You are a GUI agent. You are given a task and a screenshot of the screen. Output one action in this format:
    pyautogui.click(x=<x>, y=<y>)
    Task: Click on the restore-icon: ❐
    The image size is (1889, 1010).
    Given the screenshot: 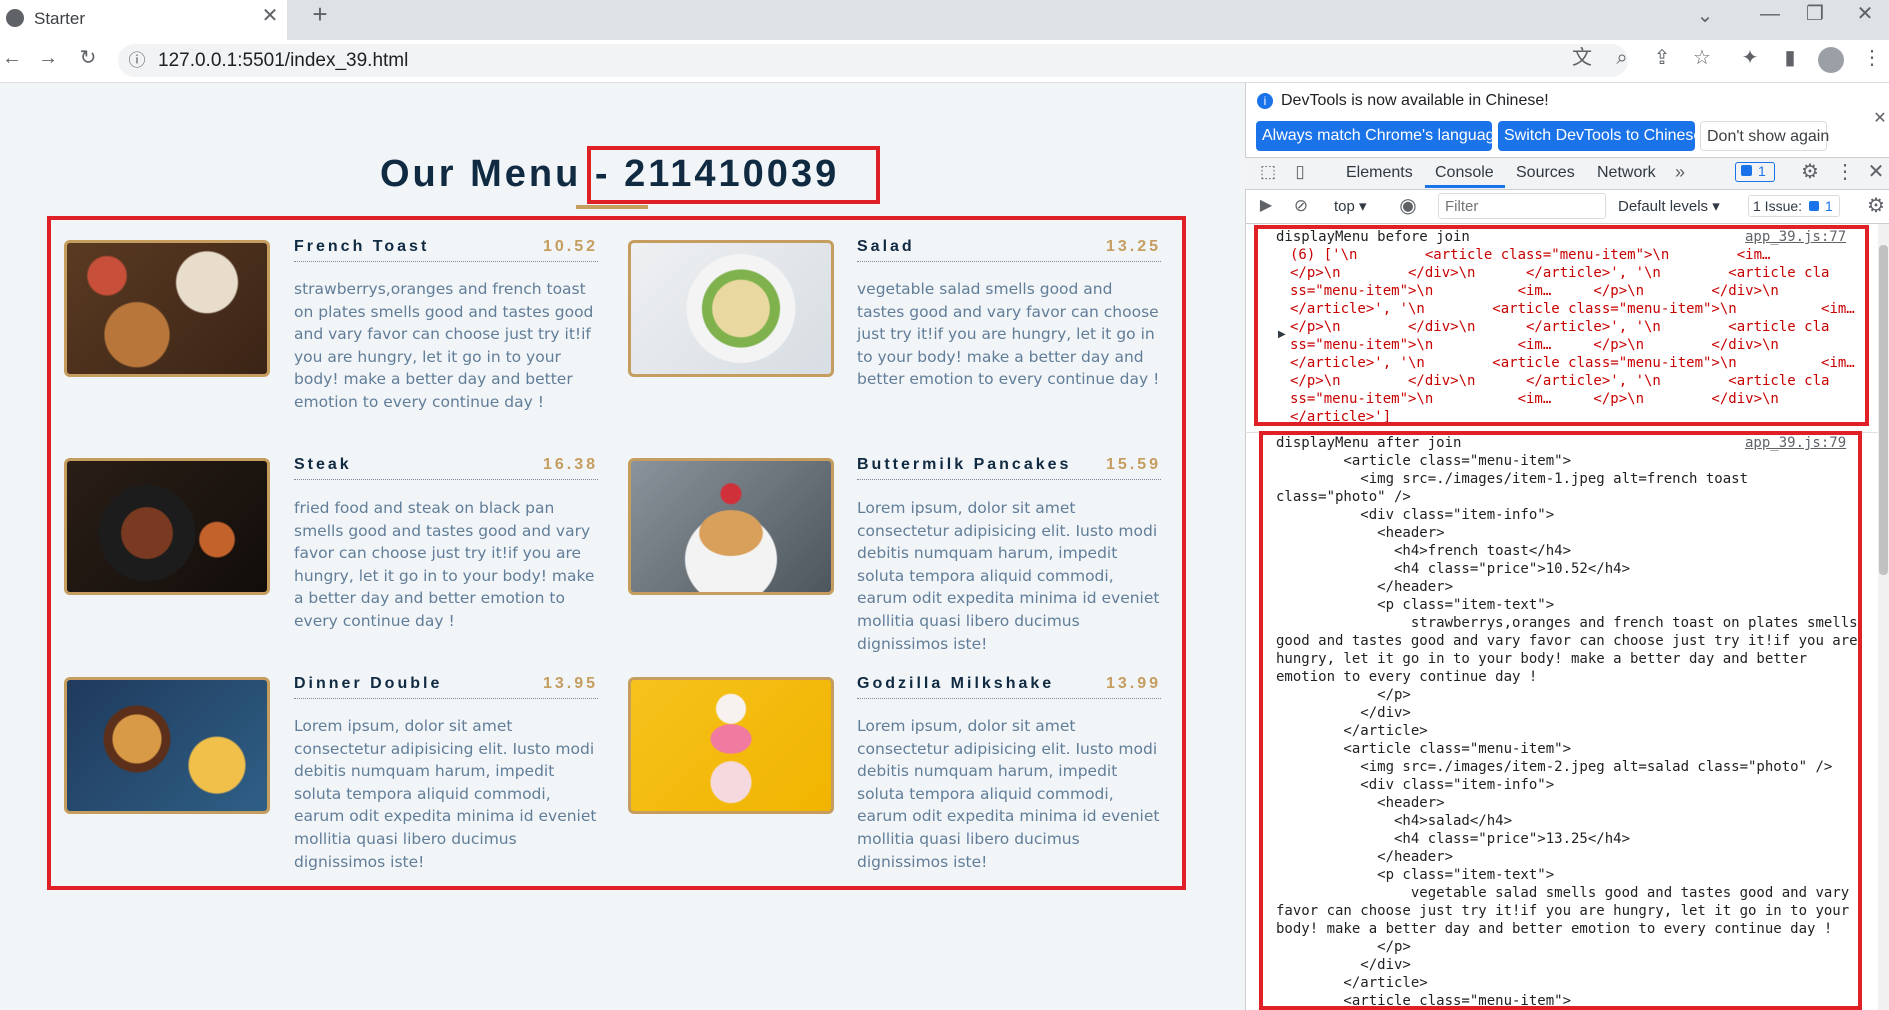 What is the action you would take?
    pyautogui.click(x=1815, y=14)
    